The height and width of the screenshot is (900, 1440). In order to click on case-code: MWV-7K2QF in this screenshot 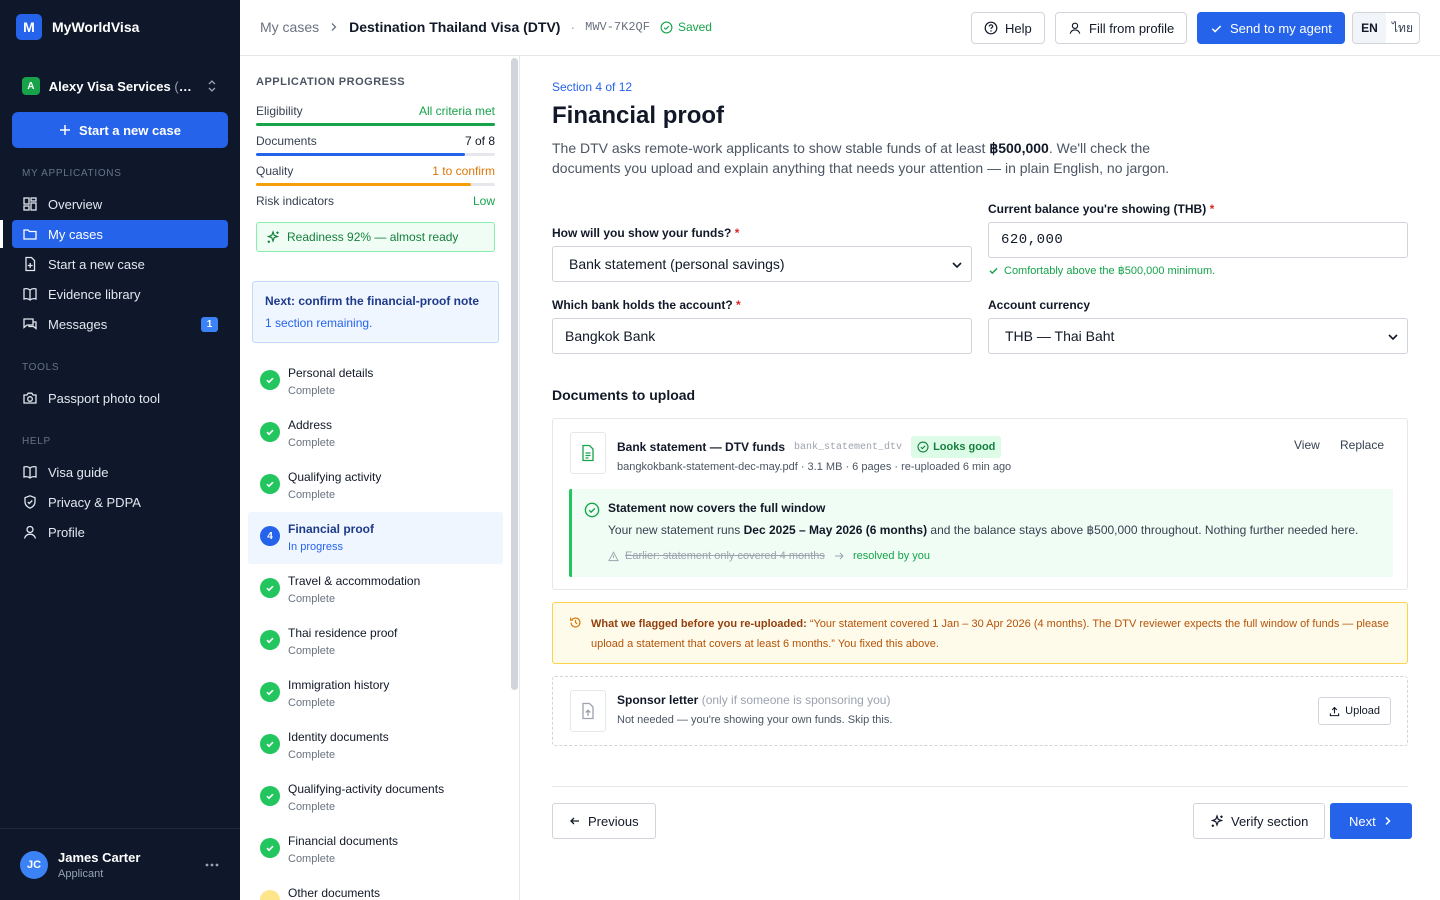, I will do `click(617, 27)`.